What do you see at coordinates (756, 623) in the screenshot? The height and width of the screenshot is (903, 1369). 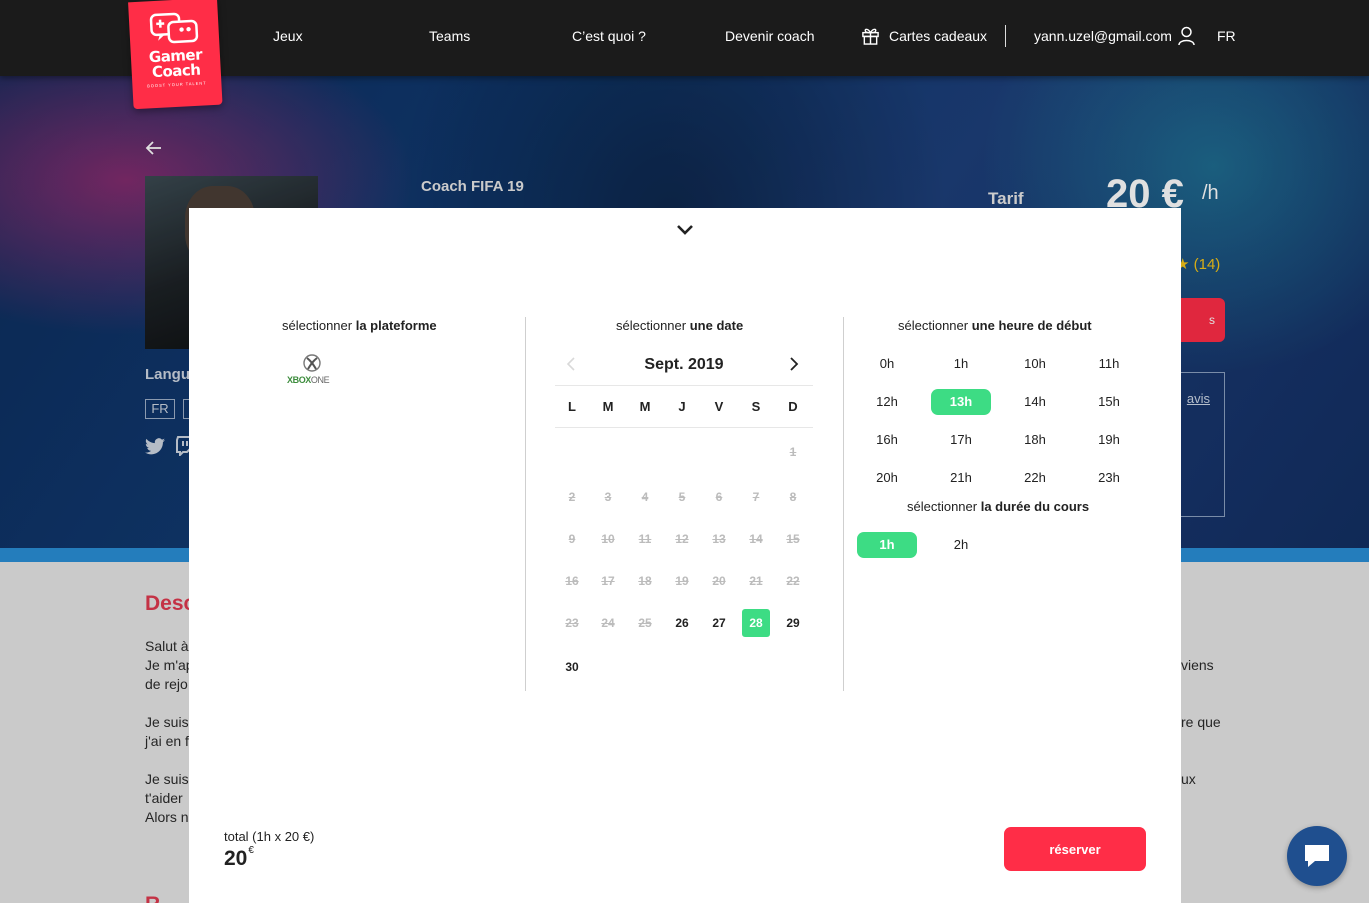 I see `calendar-day: 28` at bounding box center [756, 623].